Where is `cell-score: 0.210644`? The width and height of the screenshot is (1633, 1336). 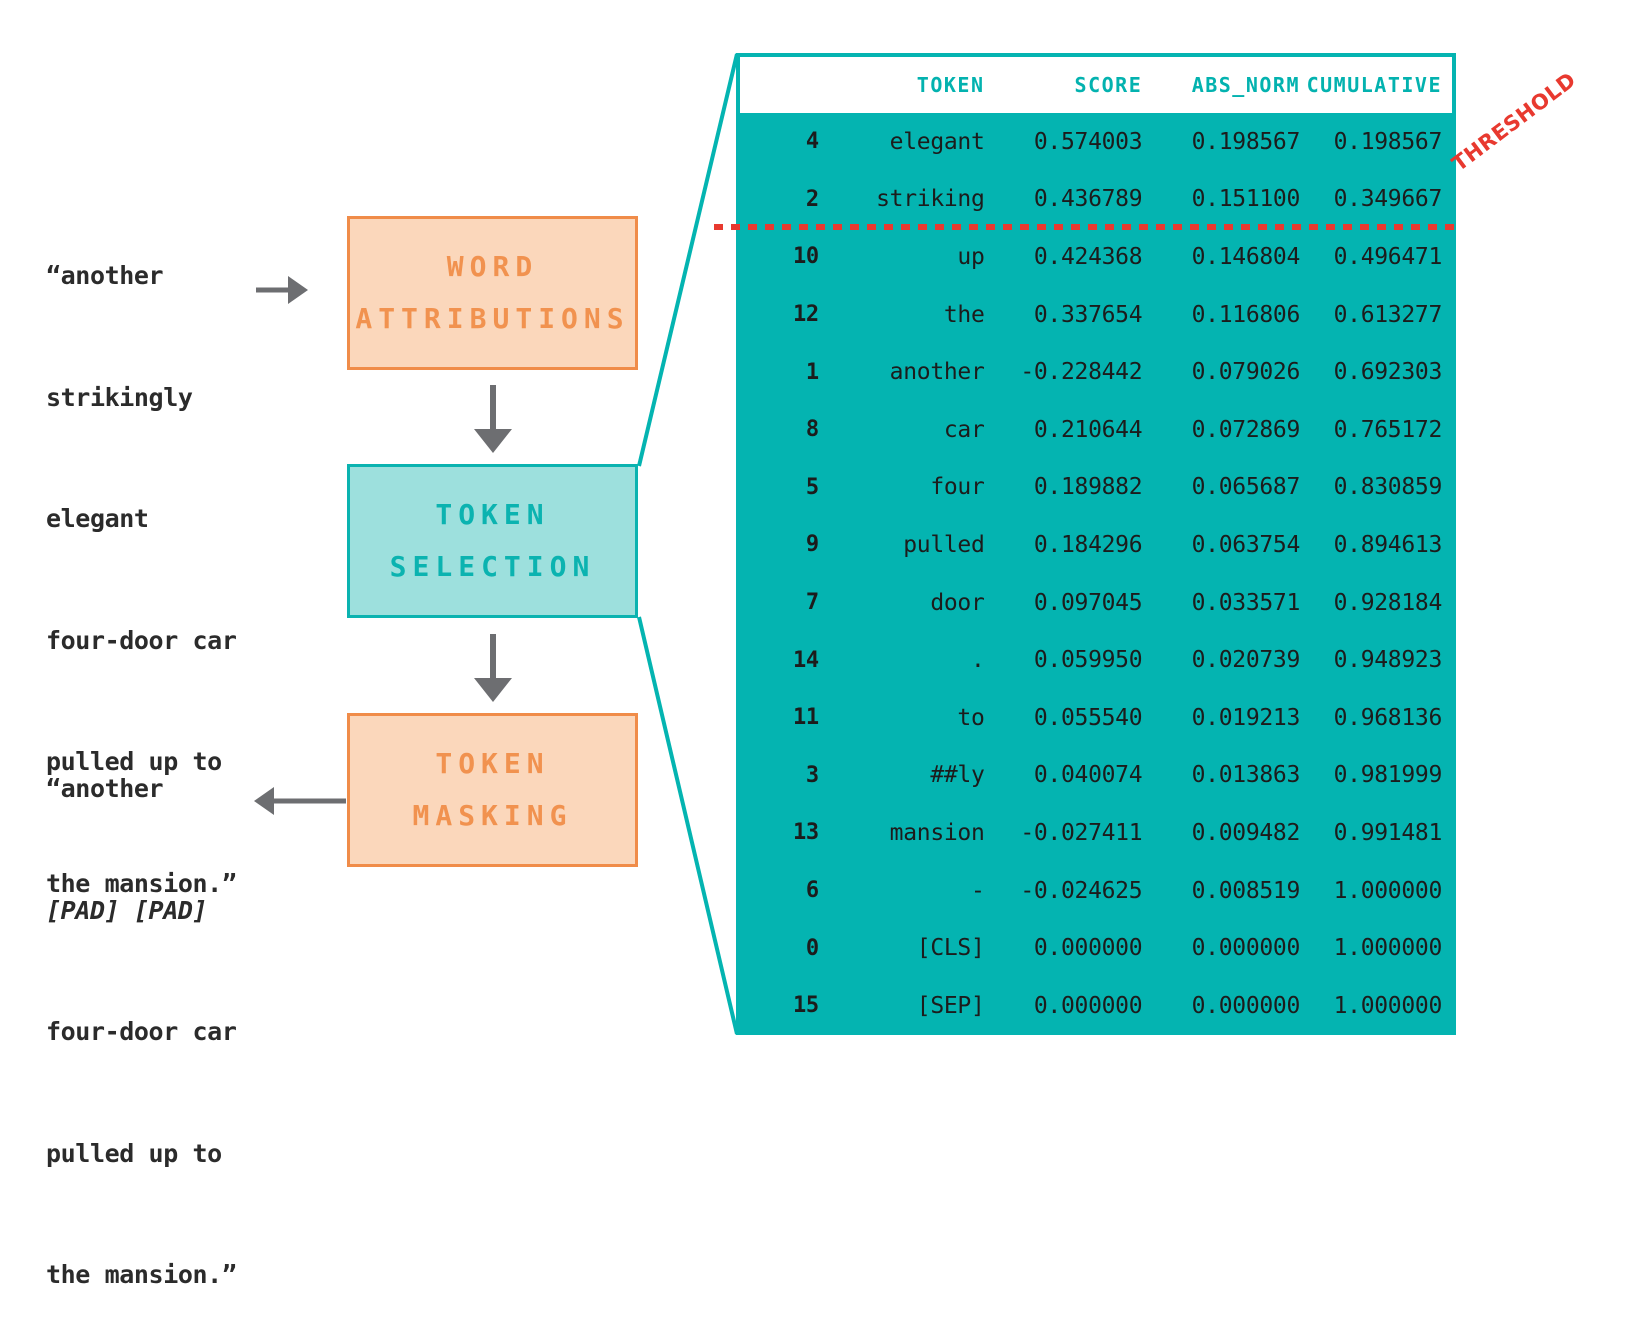
cell-score: 0.210644 is located at coordinates (1088, 429).